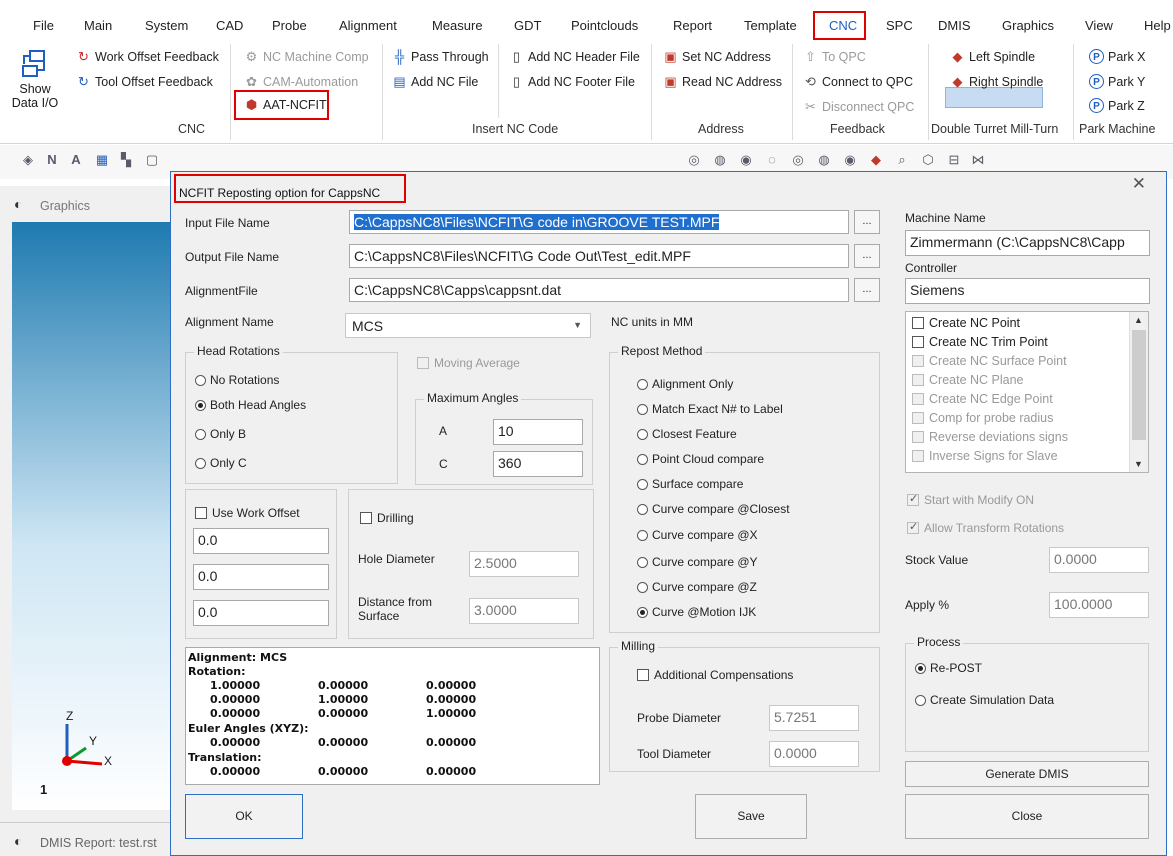 Image resolution: width=1173 pixels, height=856 pixels. Describe the element at coordinates (86, 839) in the screenshot. I see `report-tab-bar: ◐ DMIS Report: test.rst` at that location.